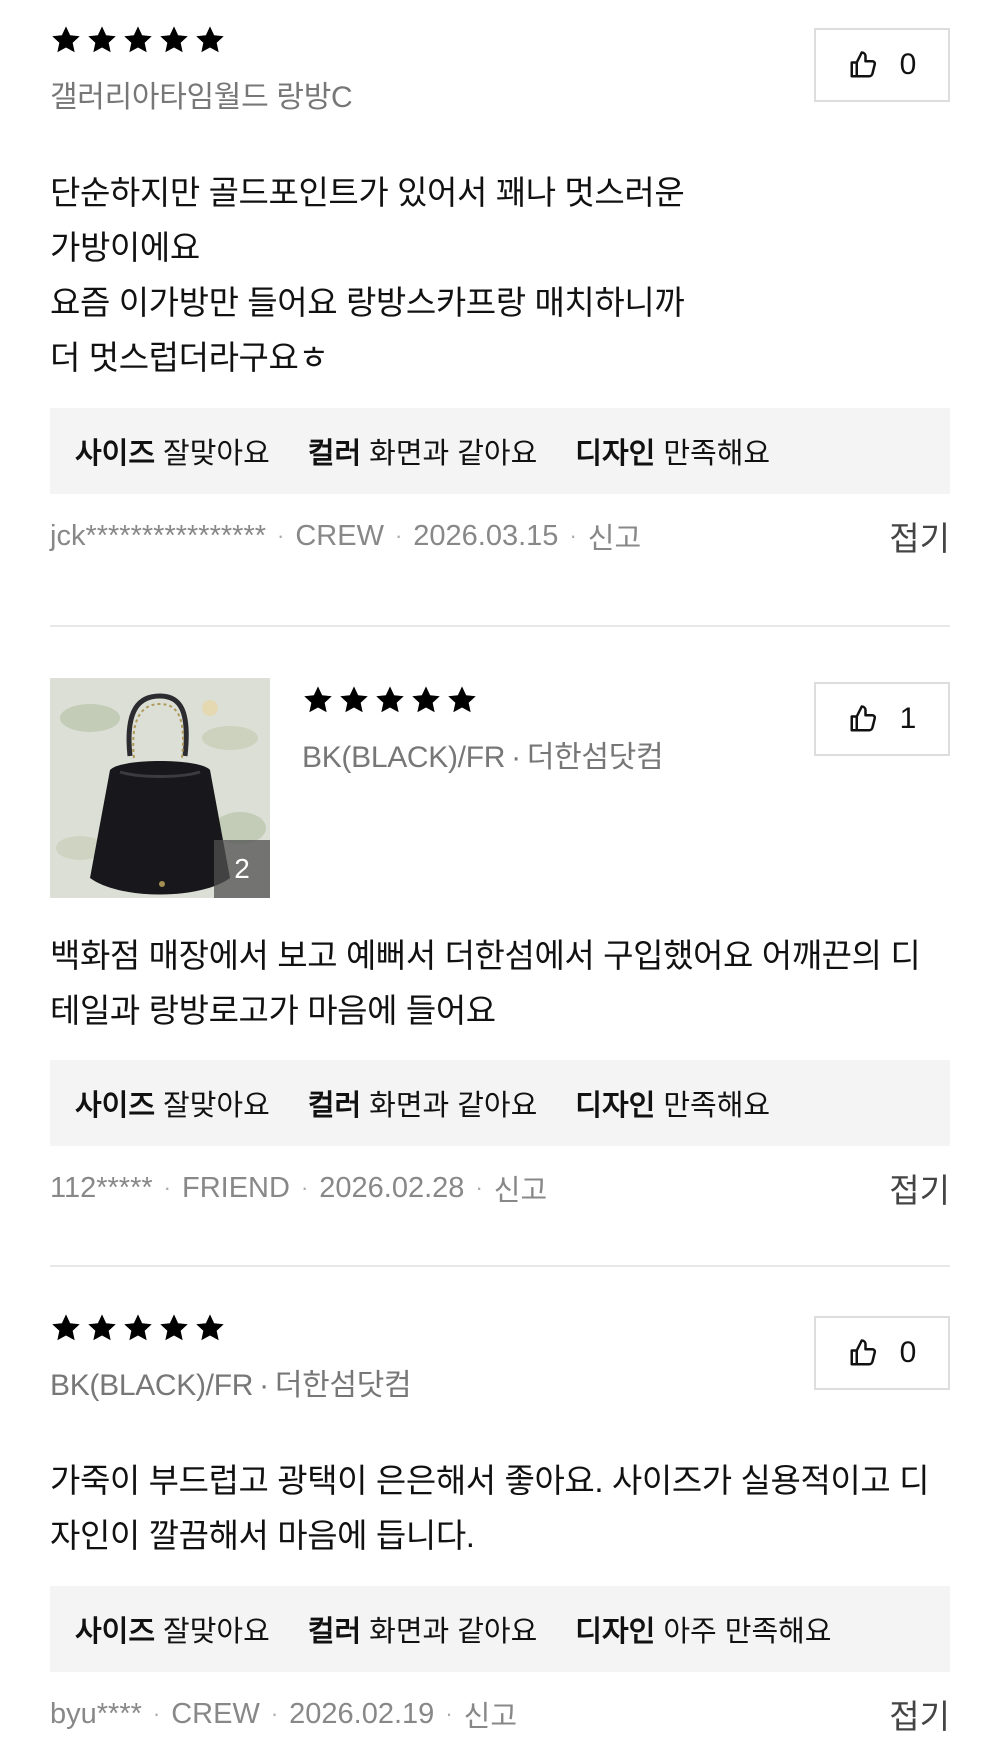 The image size is (1000, 1761). Describe the element at coordinates (362, 1713) in the screenshot. I see `review-date: 2026.02.19` at that location.